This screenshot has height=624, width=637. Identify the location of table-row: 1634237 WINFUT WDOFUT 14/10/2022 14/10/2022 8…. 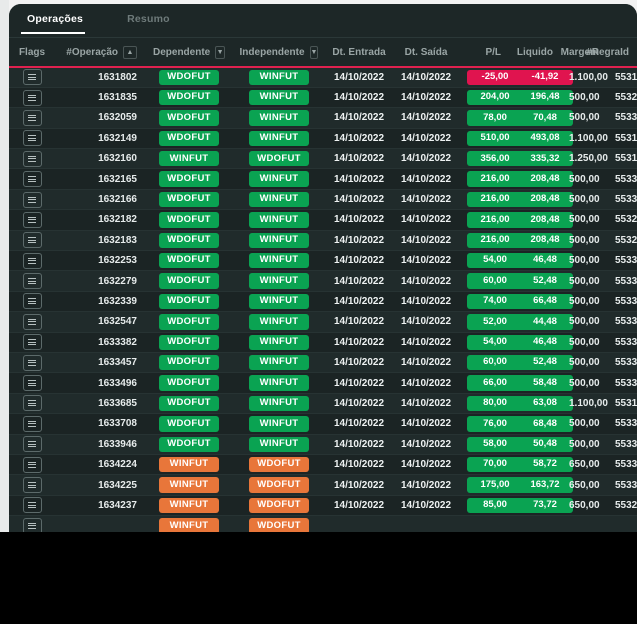
(323, 506).